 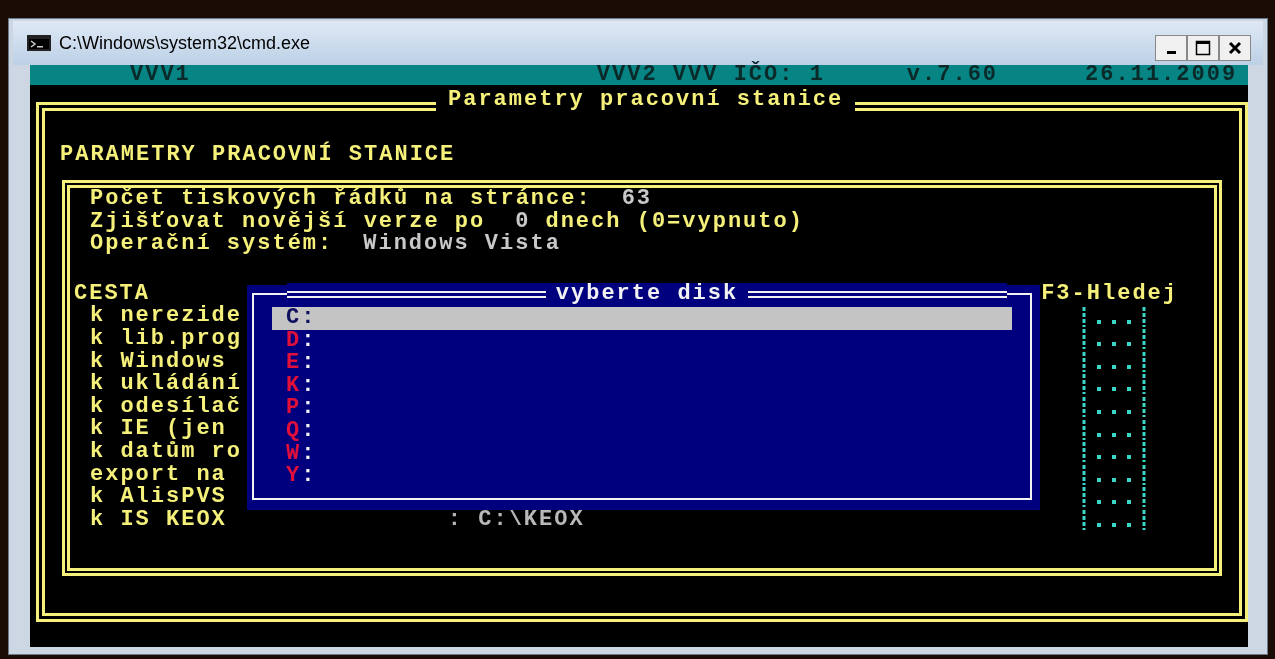 I want to click on minimize-button, so click(x=1171, y=48).